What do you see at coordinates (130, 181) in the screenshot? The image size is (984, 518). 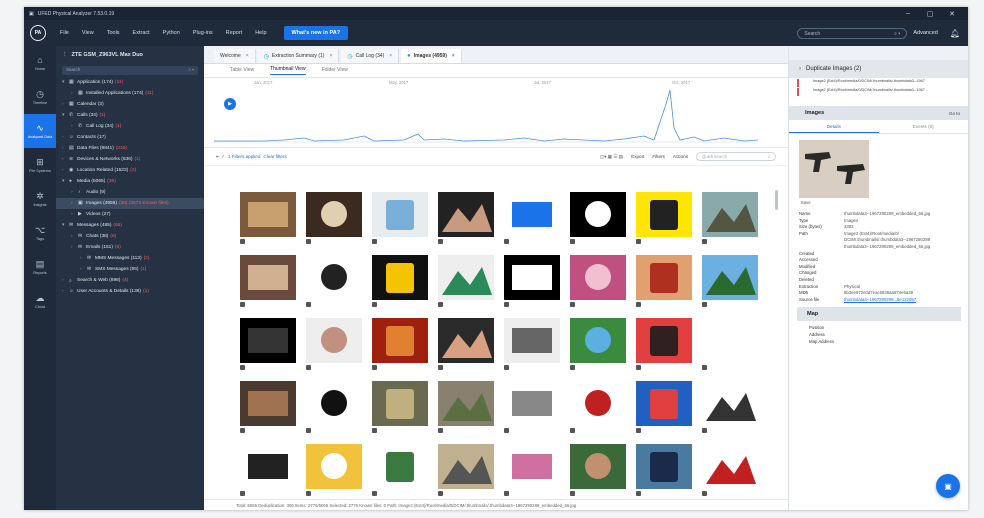 I see `tree-node: ▾ ● Media (5065) (36)` at bounding box center [130, 181].